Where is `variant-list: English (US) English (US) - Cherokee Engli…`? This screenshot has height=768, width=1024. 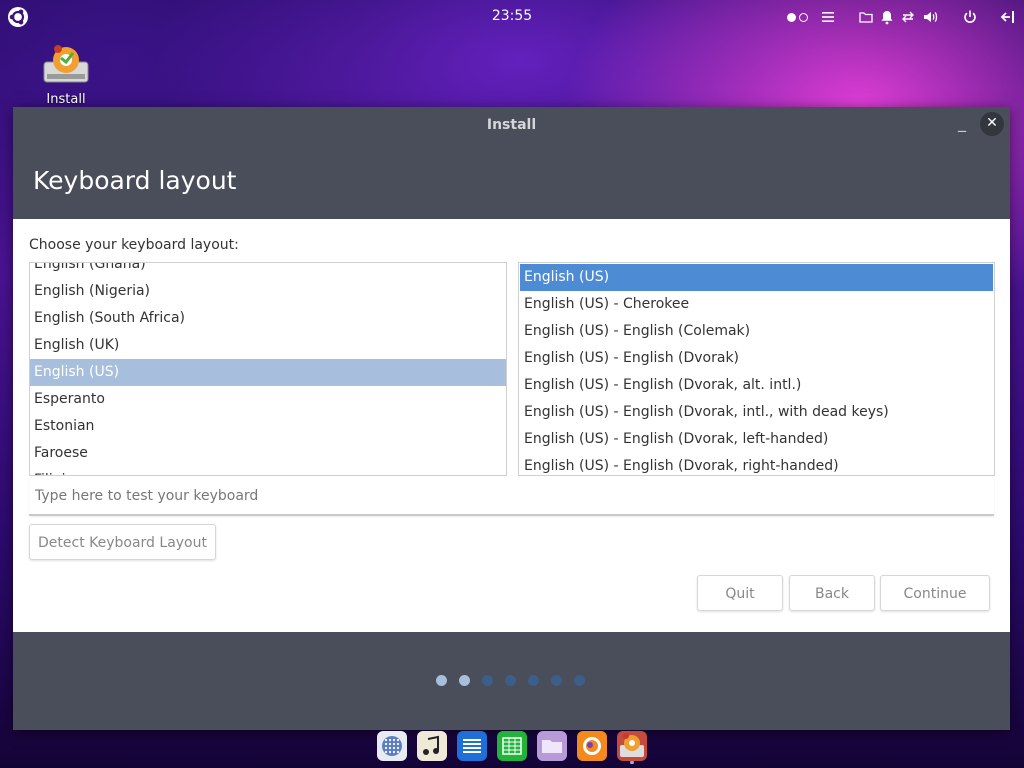
variant-list: English (US) English (US) - Cherokee Engli… is located at coordinates (756, 369).